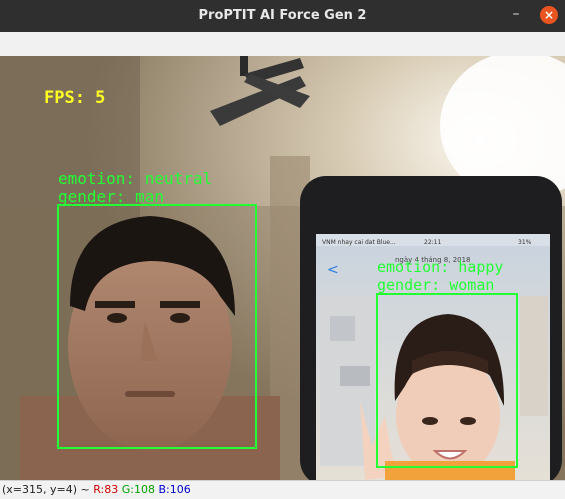 The image size is (565, 499). I want to click on status-bar: (x=315, y=4) ~ R:83 G:108 B:106, so click(282, 489).